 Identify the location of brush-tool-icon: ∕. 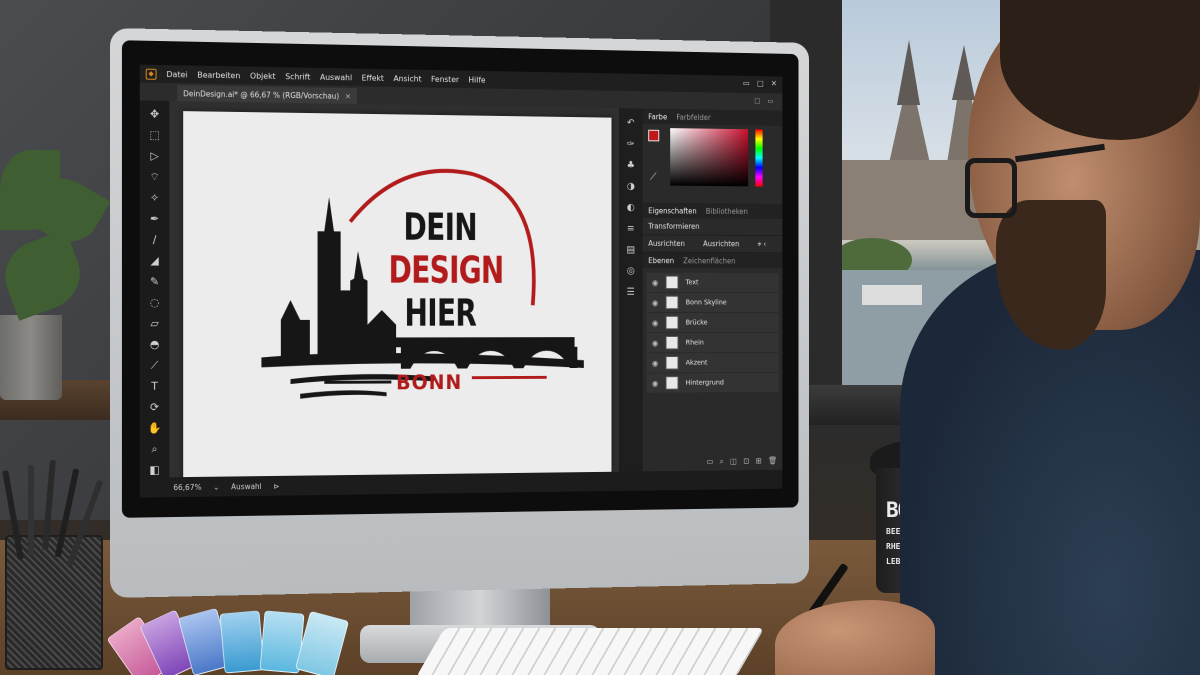
(155, 240).